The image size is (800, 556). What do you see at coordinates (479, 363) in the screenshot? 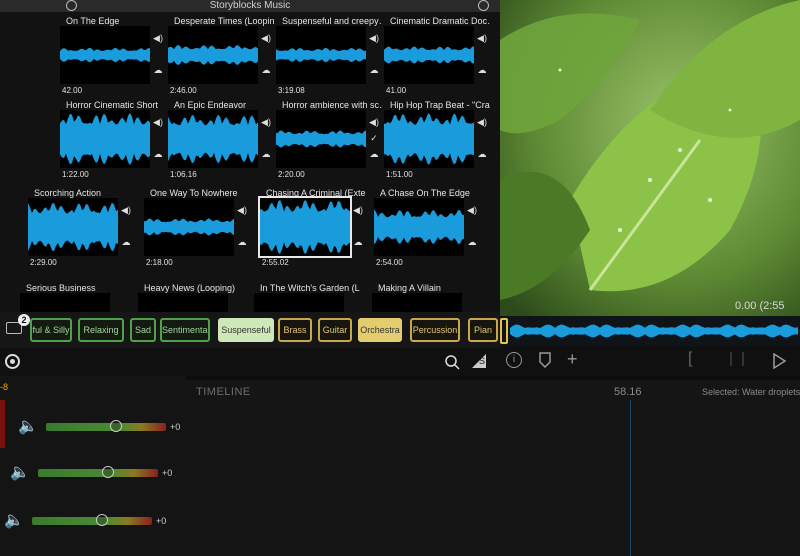
I see `storyblocks-icon: S` at bounding box center [479, 363].